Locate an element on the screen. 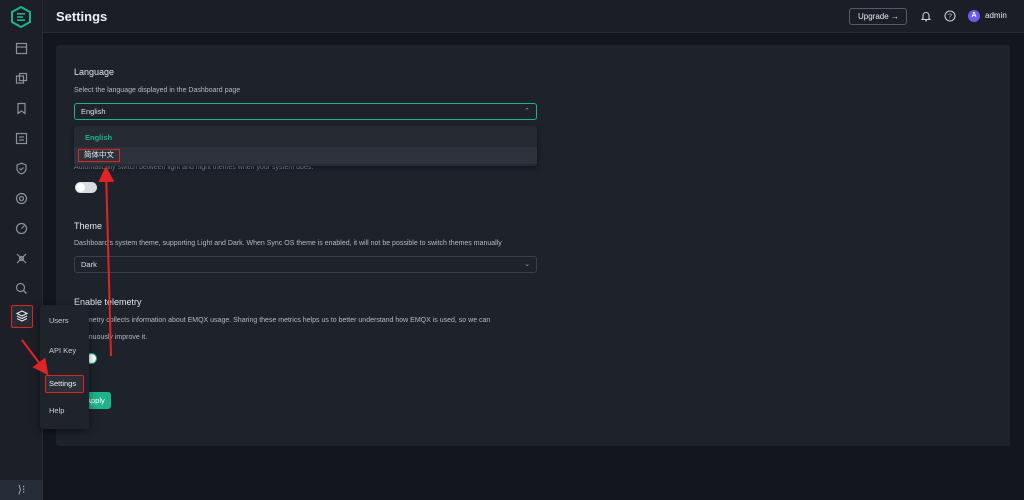  integration-icon is located at coordinates (21, 258).